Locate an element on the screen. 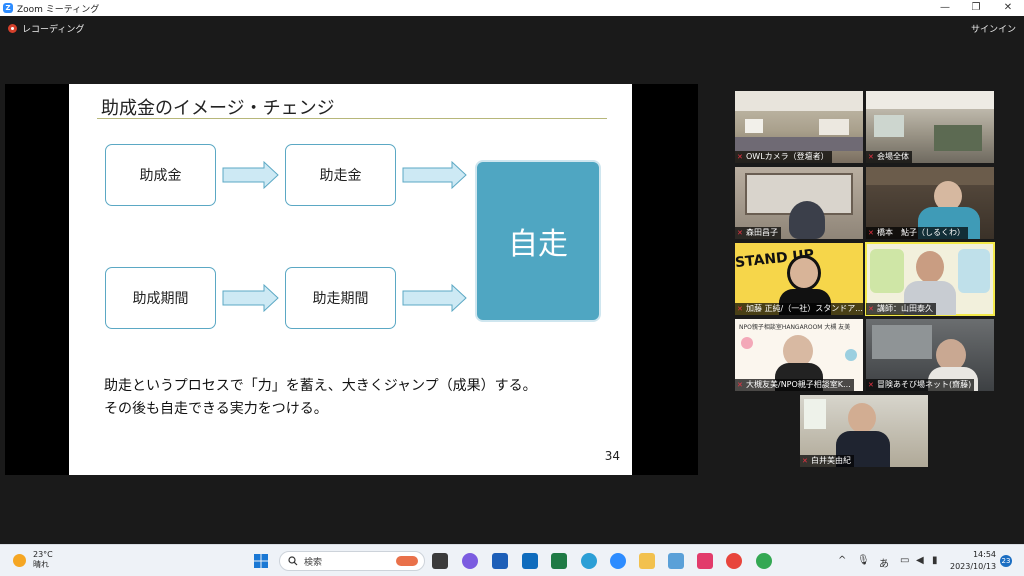  participant-name: ✕ 橋本 鮎子（しるくわ） is located at coordinates (917, 233).